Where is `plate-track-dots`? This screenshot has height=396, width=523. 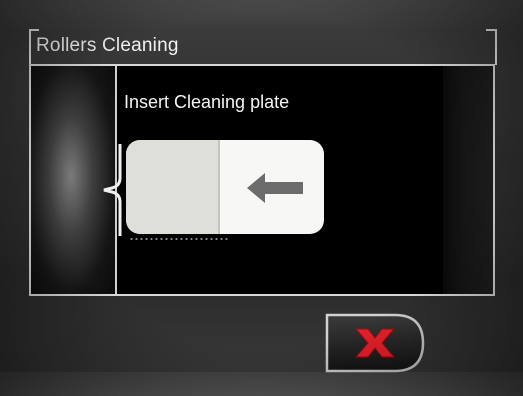
plate-track-dots is located at coordinates (179, 239).